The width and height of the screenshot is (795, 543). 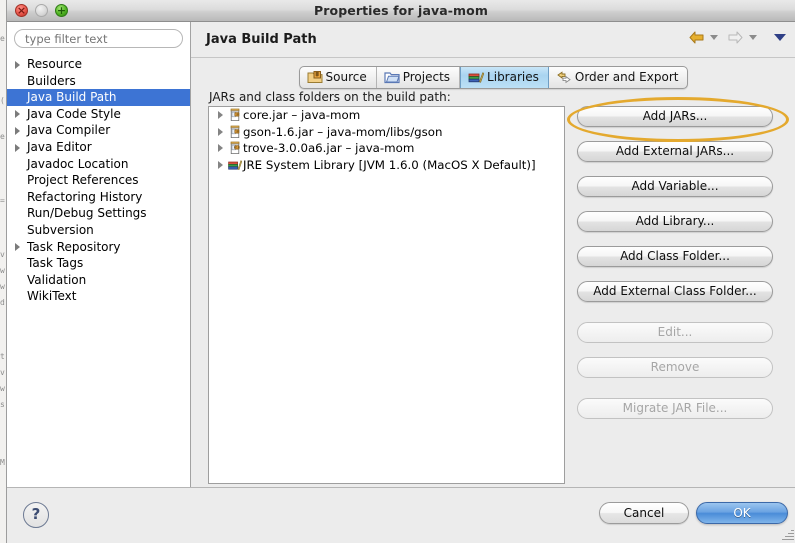 What do you see at coordinates (787, 534) in the screenshot?
I see `resize-grip` at bounding box center [787, 534].